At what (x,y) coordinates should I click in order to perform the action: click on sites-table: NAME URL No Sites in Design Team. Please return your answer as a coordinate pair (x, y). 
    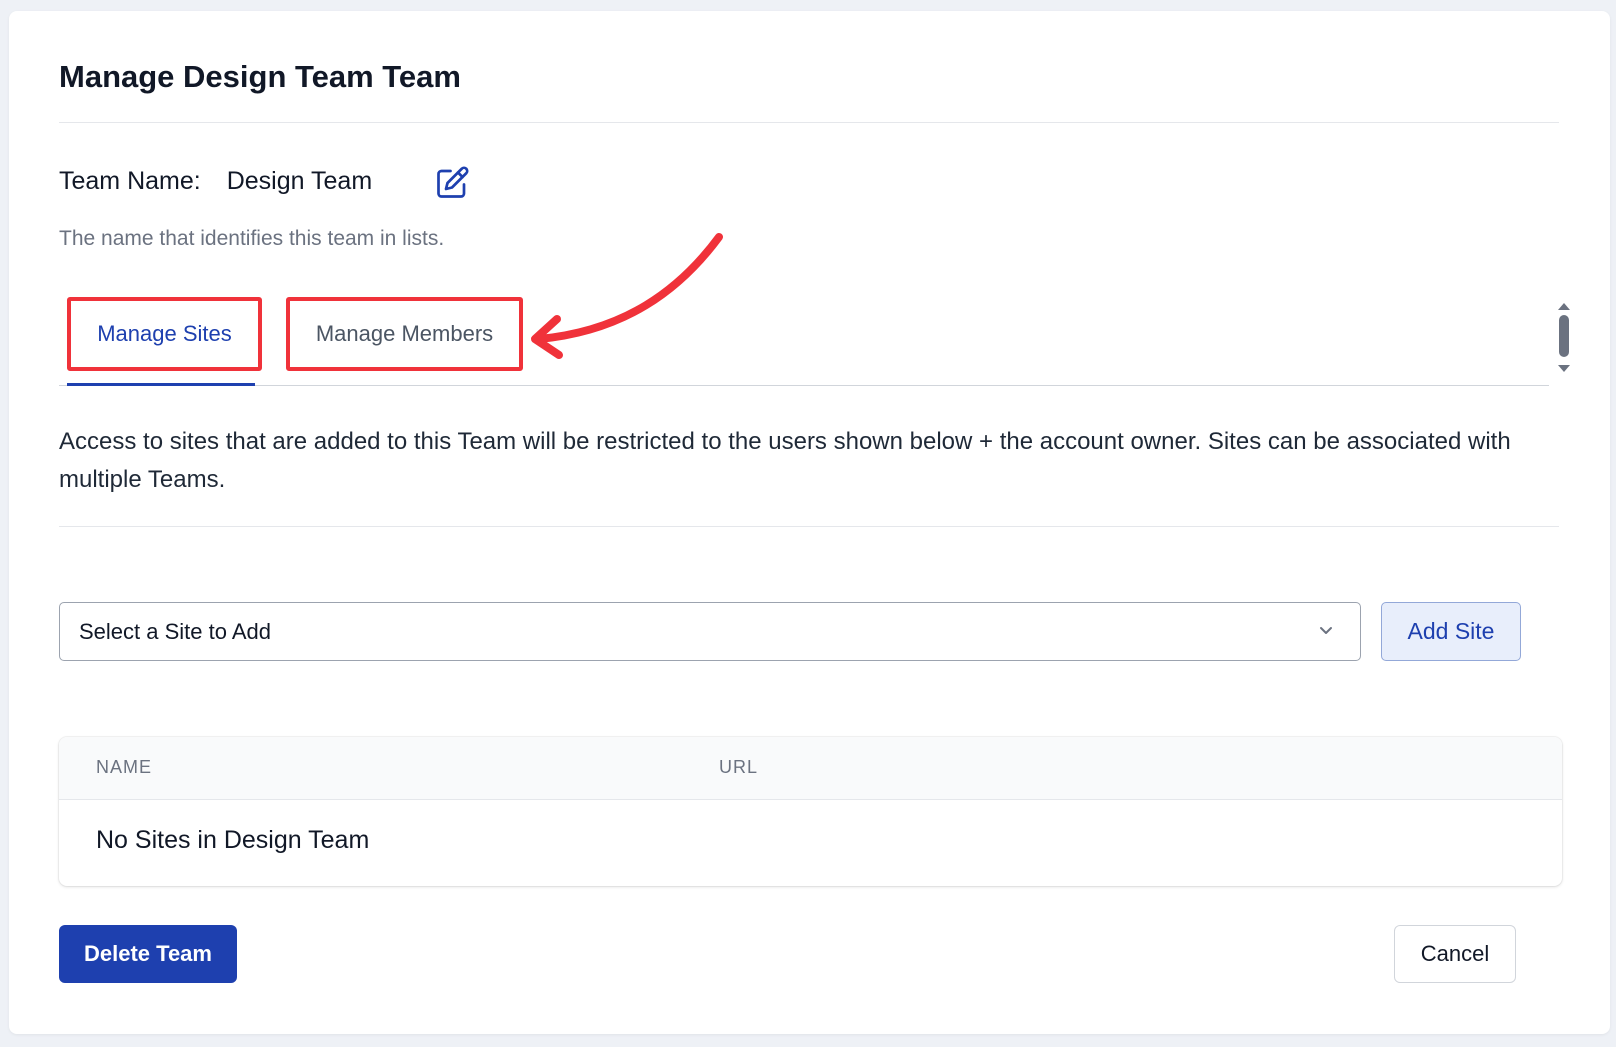
    Looking at the image, I should click on (810, 811).